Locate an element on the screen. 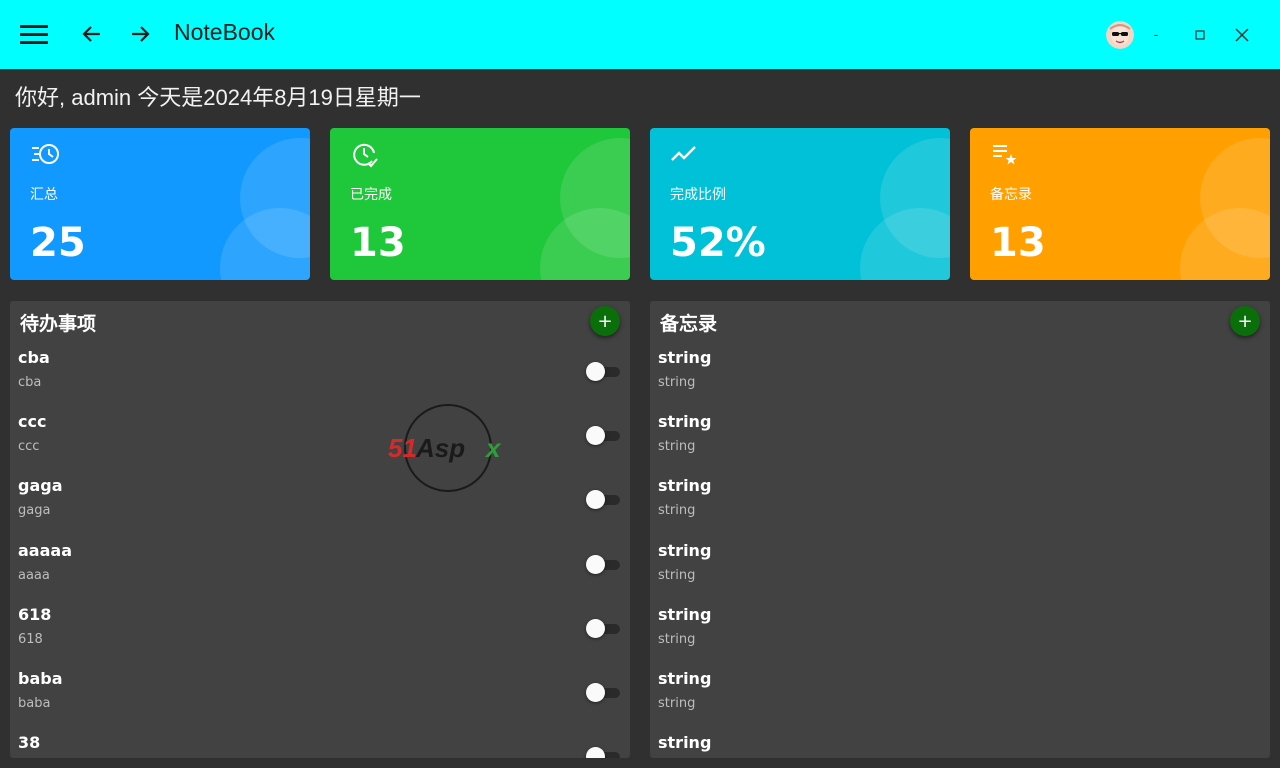 The height and width of the screenshot is (768, 1280). todo-title: 618 is located at coordinates (35, 614).